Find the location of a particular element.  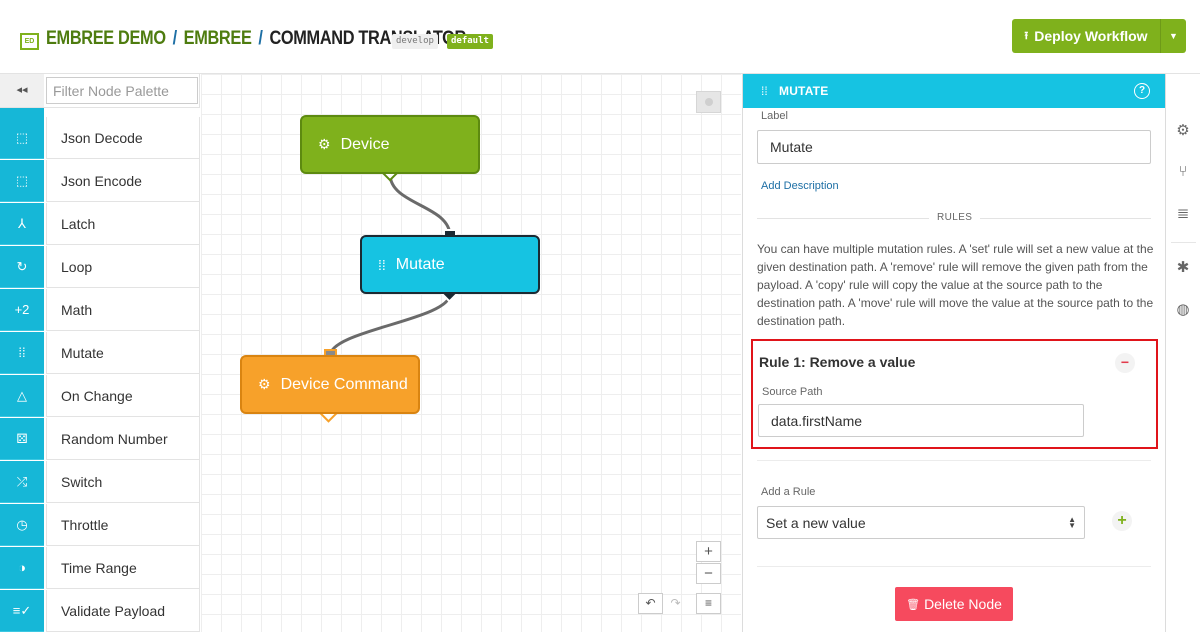

delete-node-button: 🗑 Delete Node is located at coordinates (954, 604).